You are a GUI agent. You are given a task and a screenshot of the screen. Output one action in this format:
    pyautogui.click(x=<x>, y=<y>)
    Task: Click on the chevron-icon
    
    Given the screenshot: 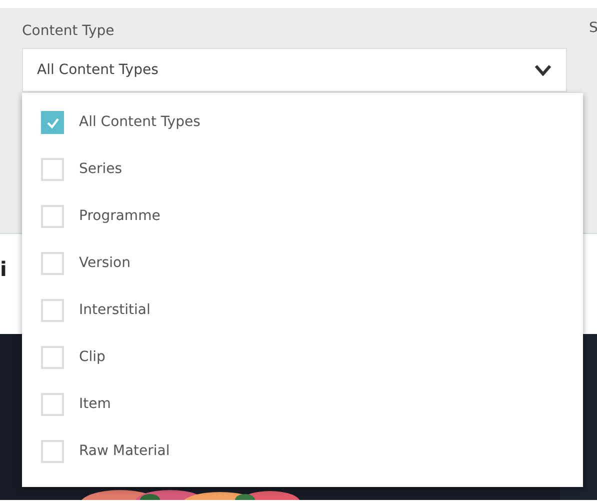 What is the action you would take?
    pyautogui.click(x=543, y=70)
    